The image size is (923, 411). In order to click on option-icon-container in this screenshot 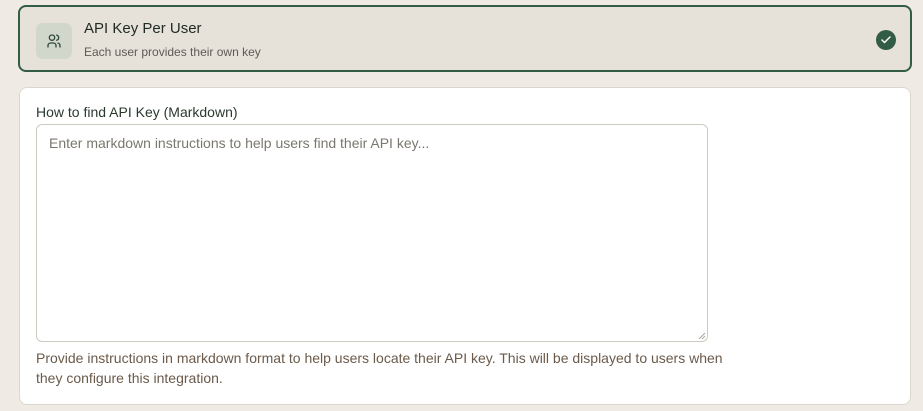, I will do `click(54, 41)`.